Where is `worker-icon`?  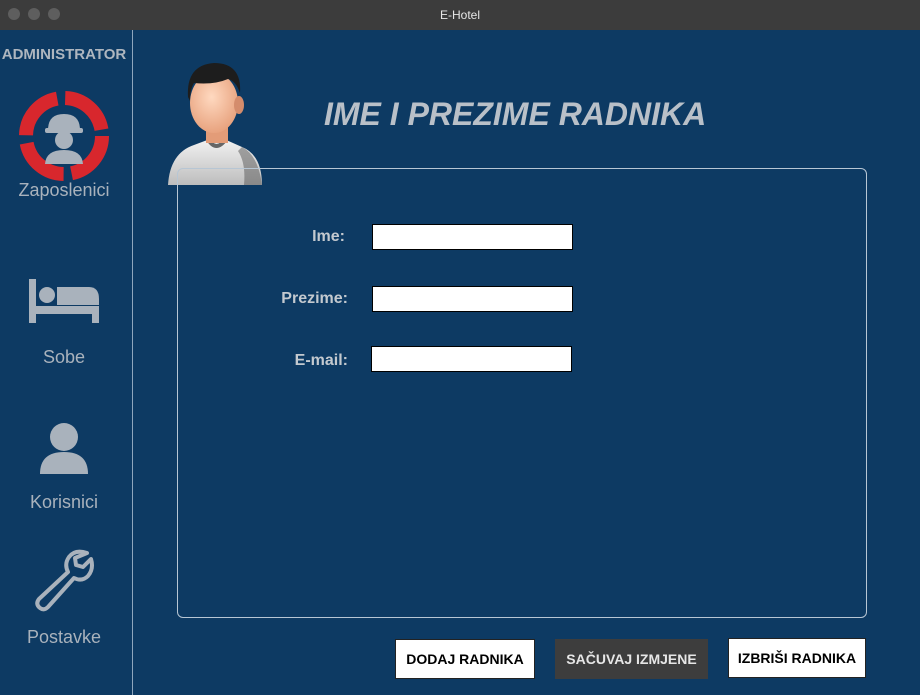 worker-icon is located at coordinates (64, 136).